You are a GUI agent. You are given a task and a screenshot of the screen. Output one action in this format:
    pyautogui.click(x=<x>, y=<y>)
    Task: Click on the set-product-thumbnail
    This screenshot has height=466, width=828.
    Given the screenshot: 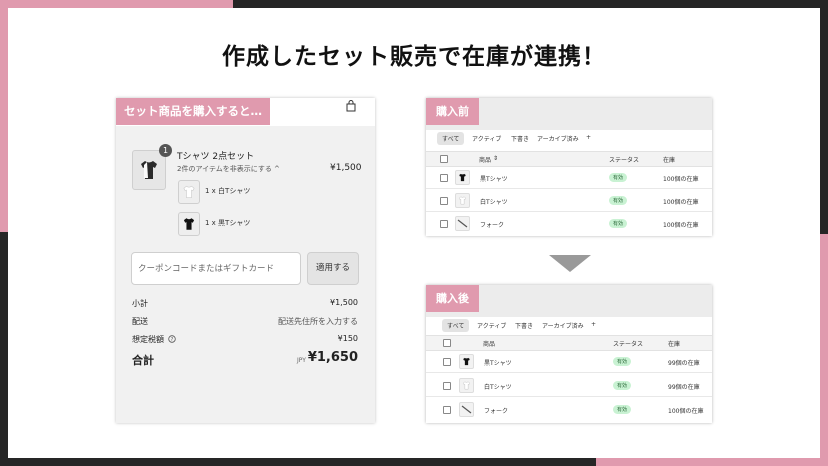 What is the action you would take?
    pyautogui.click(x=149, y=170)
    